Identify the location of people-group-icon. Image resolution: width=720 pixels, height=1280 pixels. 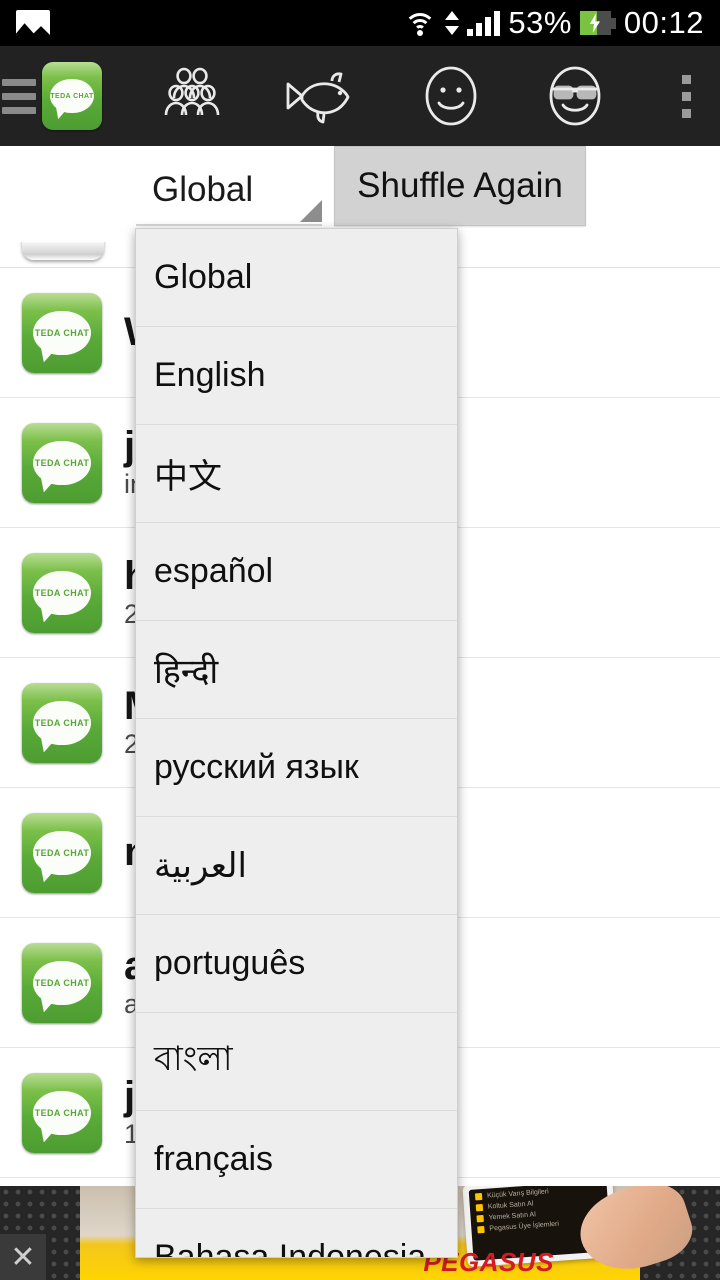
(192, 96).